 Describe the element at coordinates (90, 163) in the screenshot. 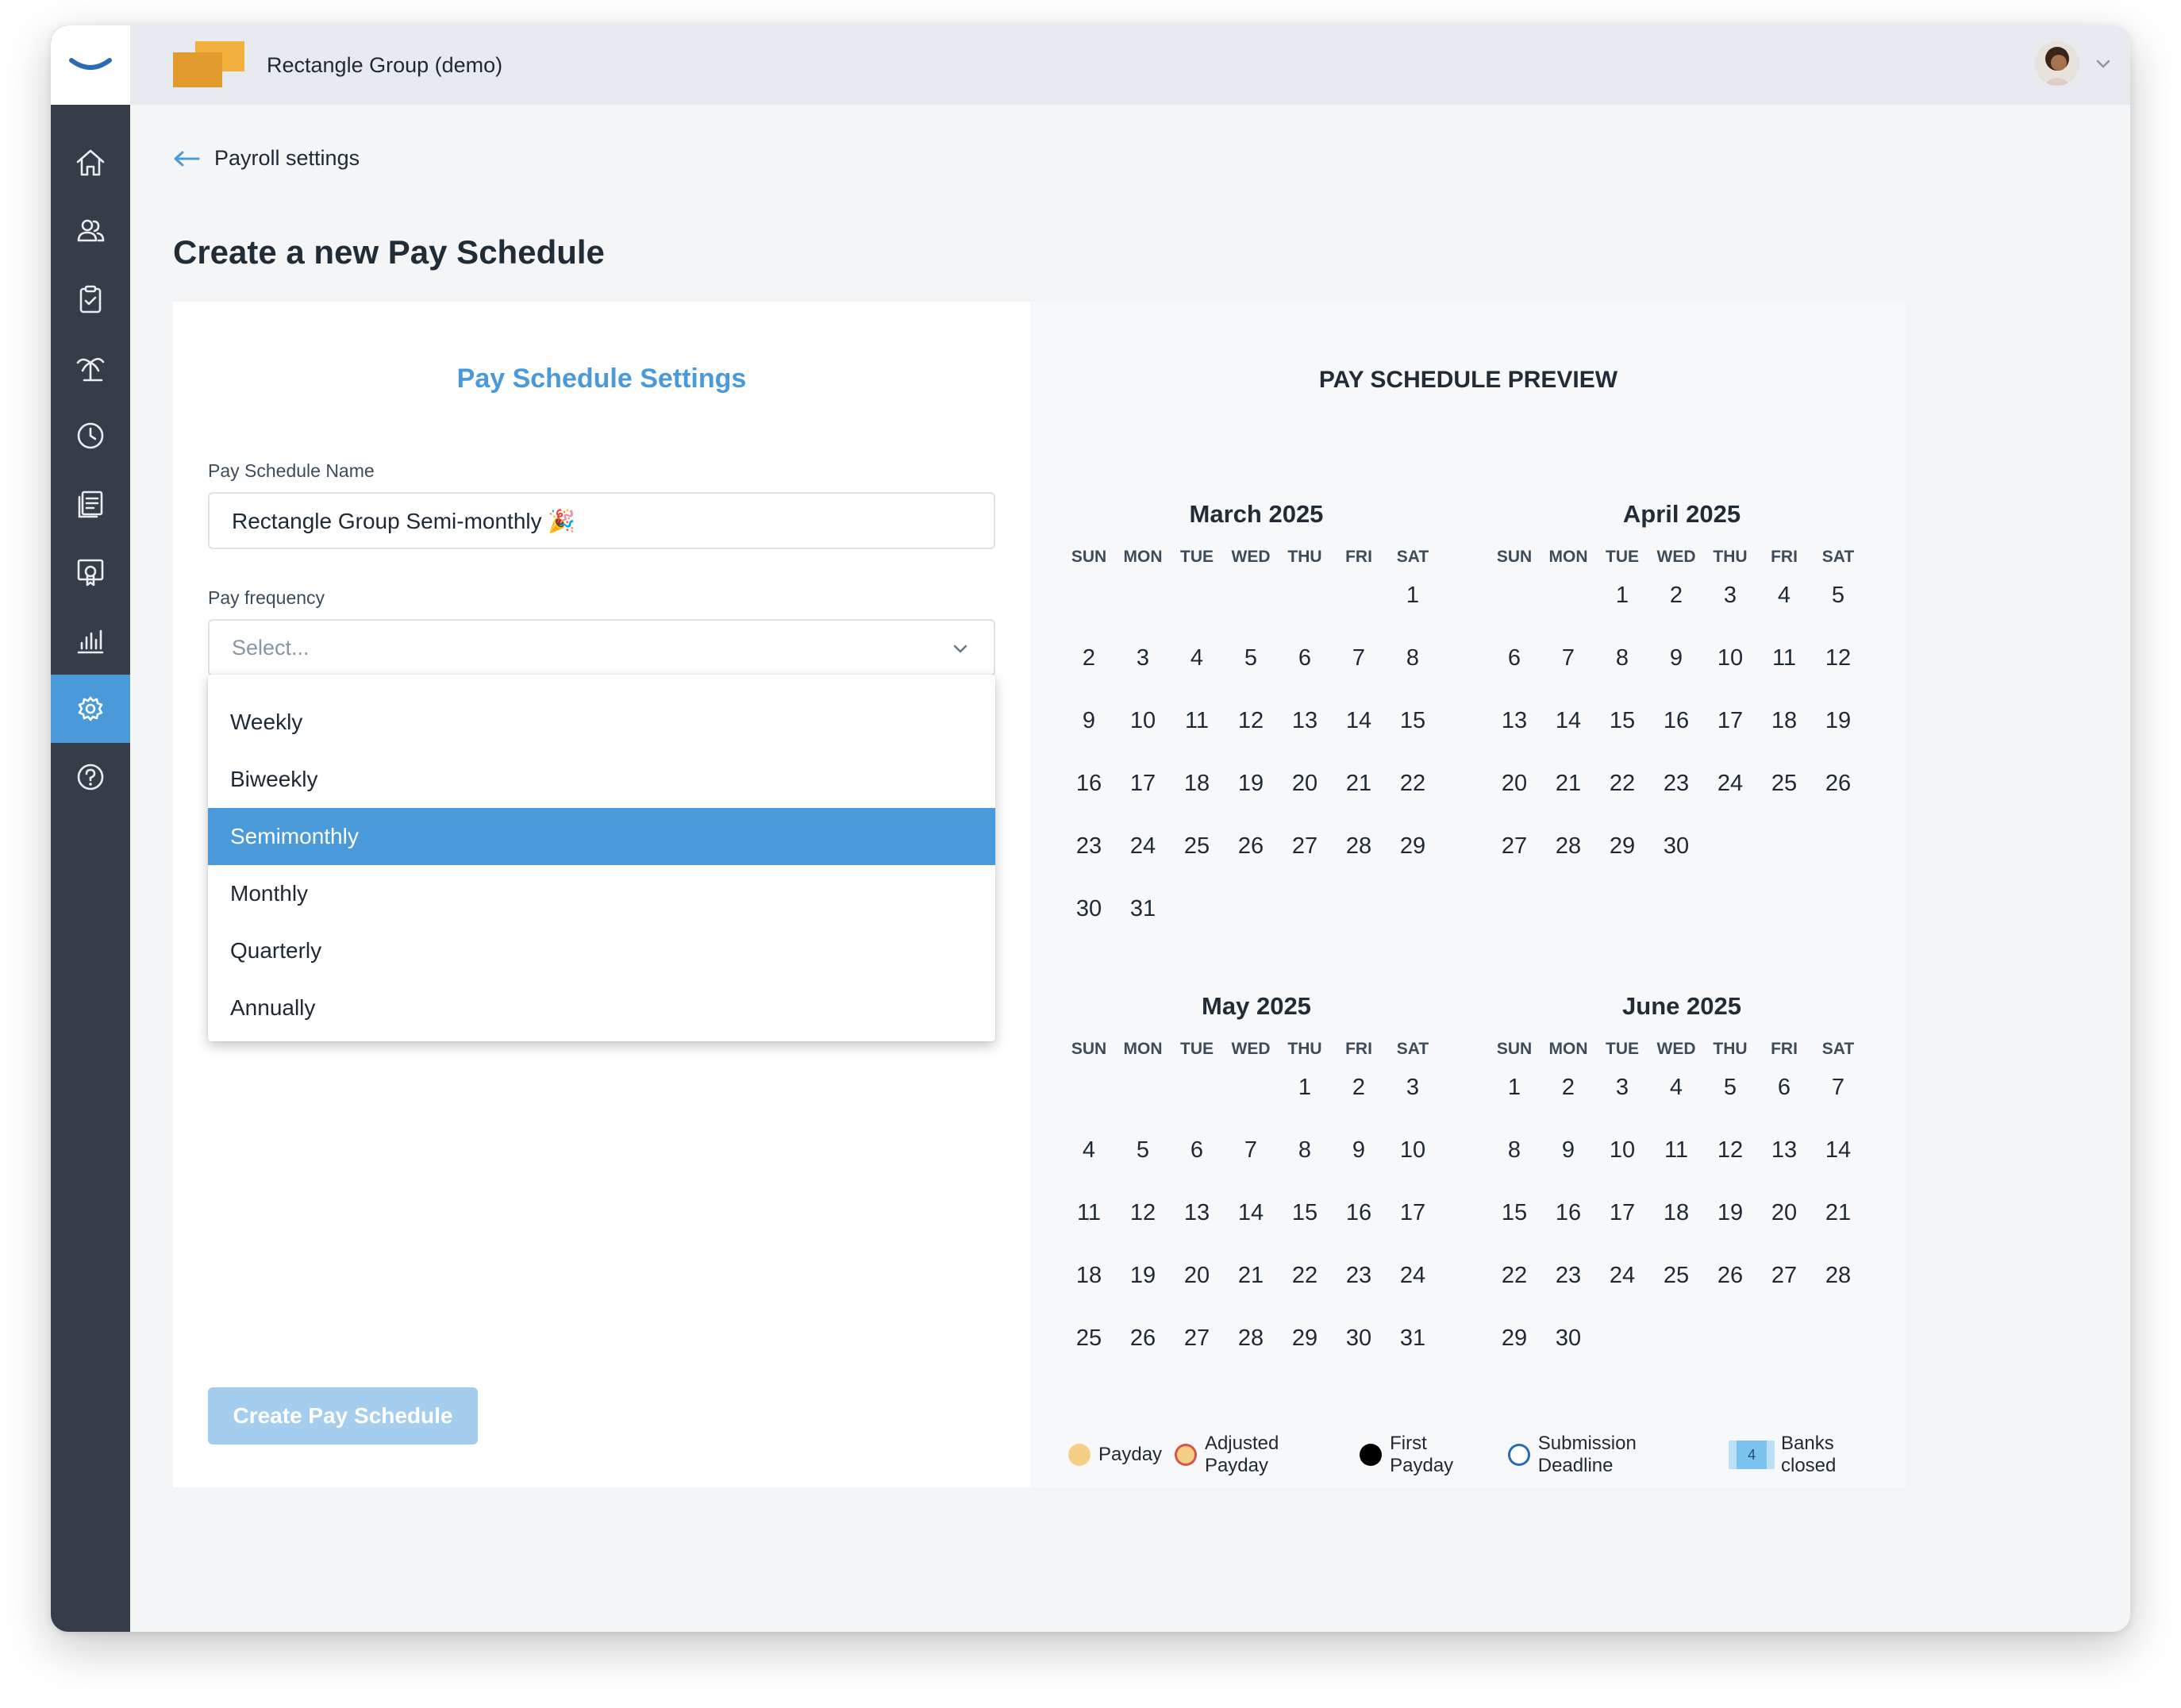

I see `sidebar-item-home` at that location.